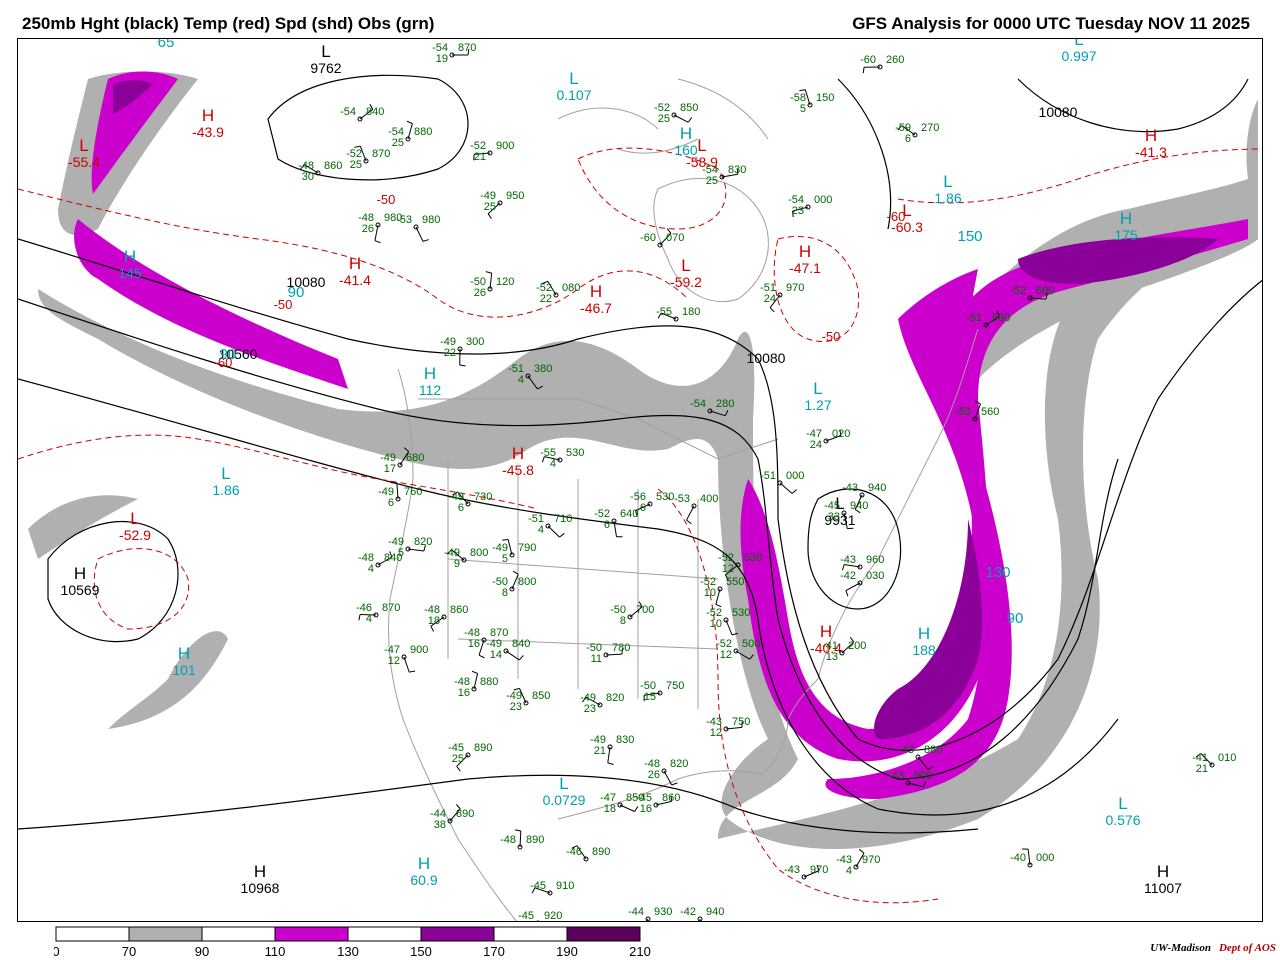 The height and width of the screenshot is (960, 1280). I want to click on station-height: 000, so click(823, 200).